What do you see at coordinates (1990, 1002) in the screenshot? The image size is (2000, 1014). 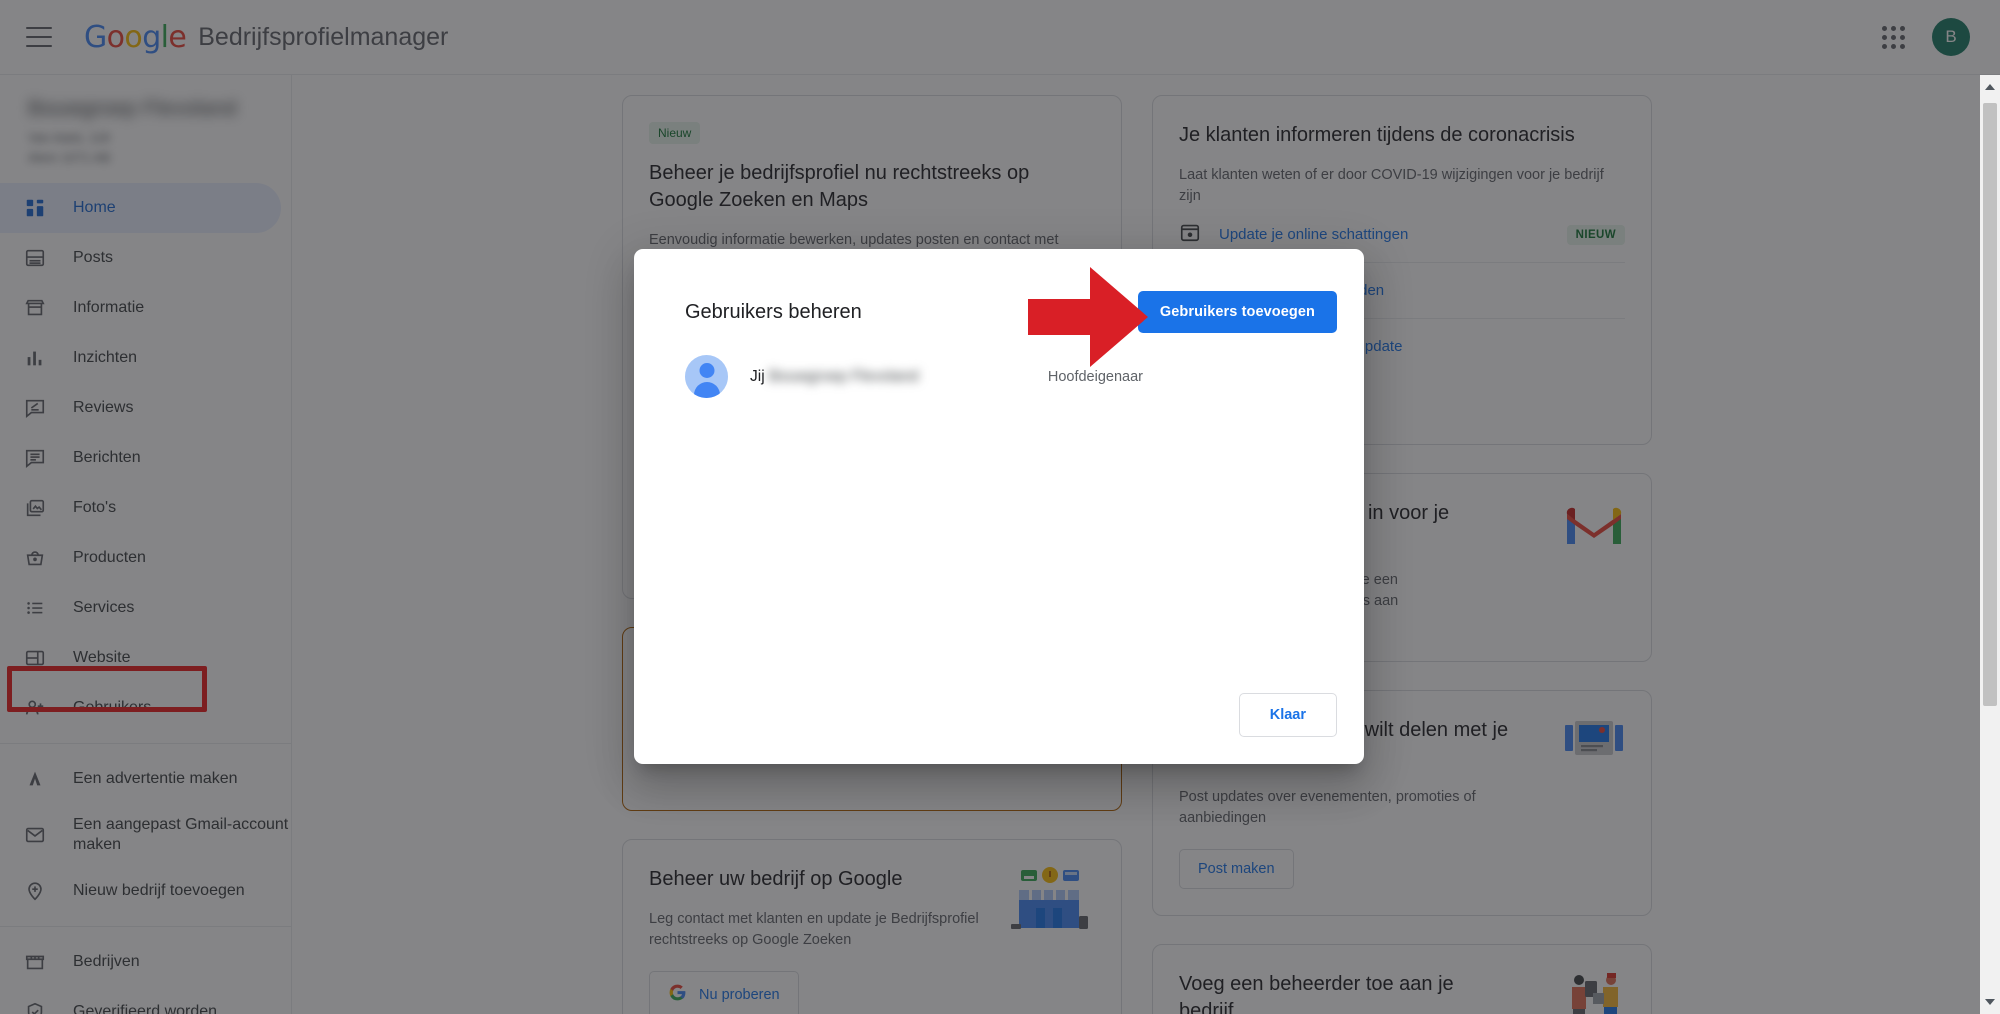 I see `scroll-down-arrow-icon` at bounding box center [1990, 1002].